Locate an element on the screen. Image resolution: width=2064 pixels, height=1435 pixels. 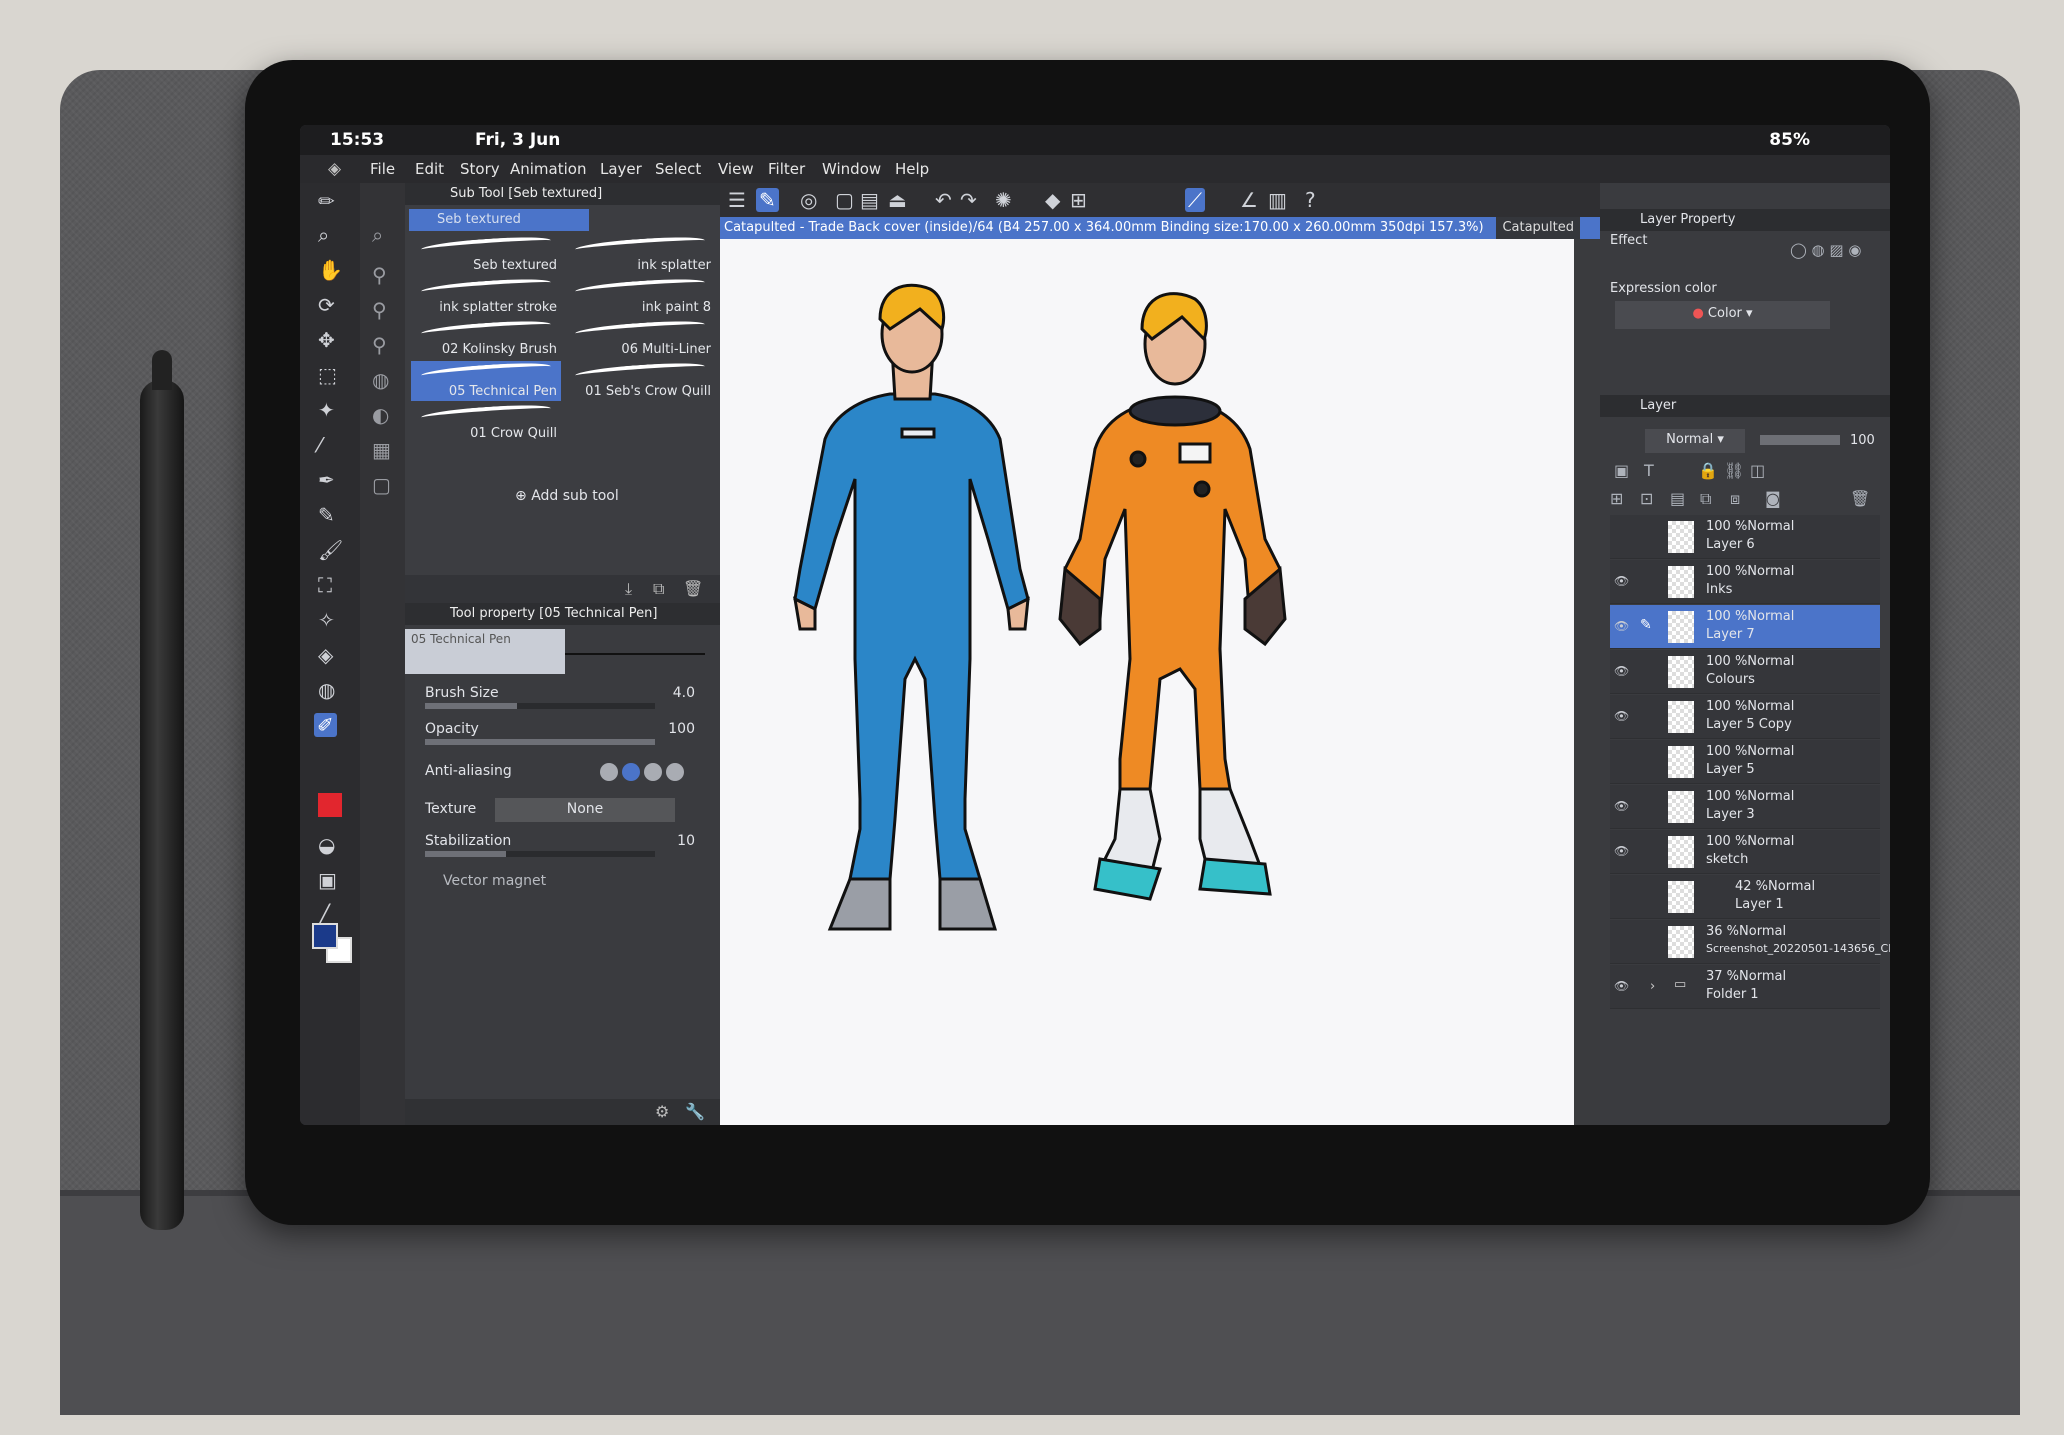
sub-tool-group-tab: Seb textured is located at coordinates (499, 220).